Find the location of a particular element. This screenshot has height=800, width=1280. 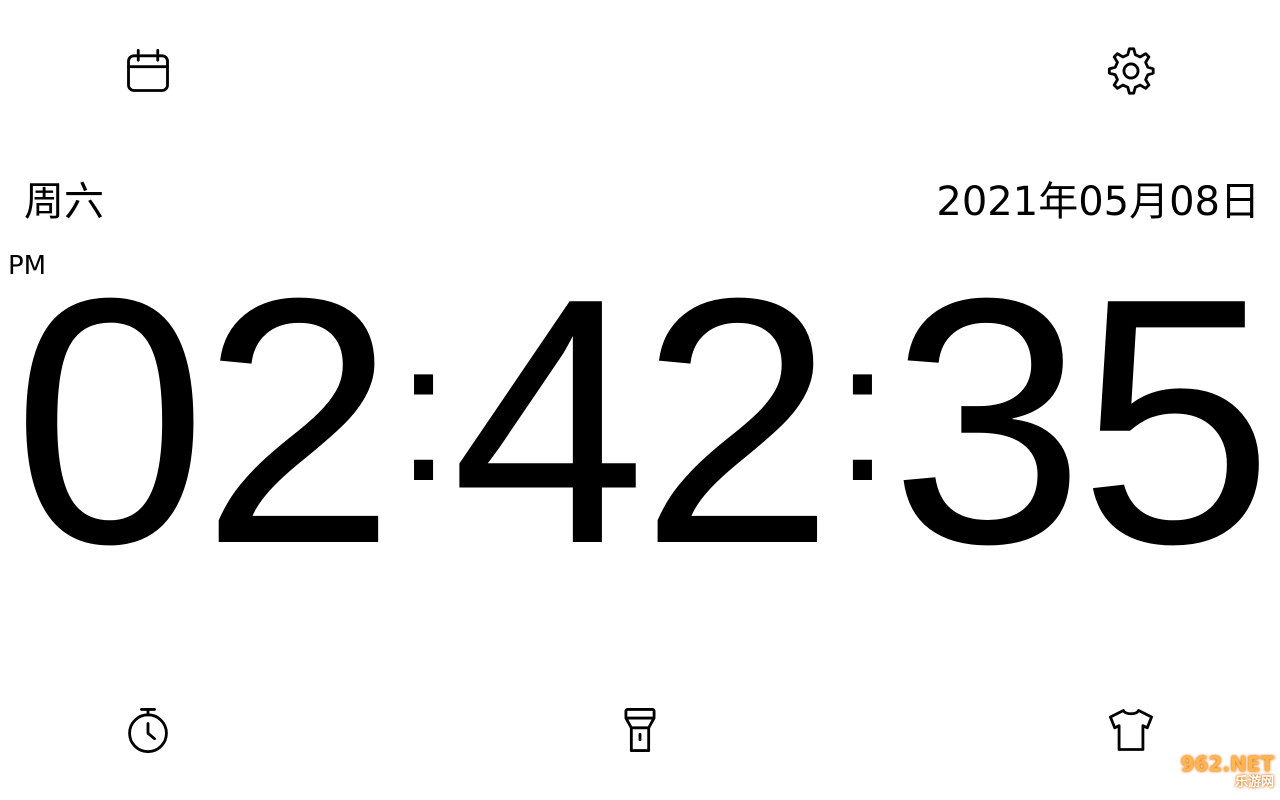

hours-display: 02 is located at coordinates (203, 421).